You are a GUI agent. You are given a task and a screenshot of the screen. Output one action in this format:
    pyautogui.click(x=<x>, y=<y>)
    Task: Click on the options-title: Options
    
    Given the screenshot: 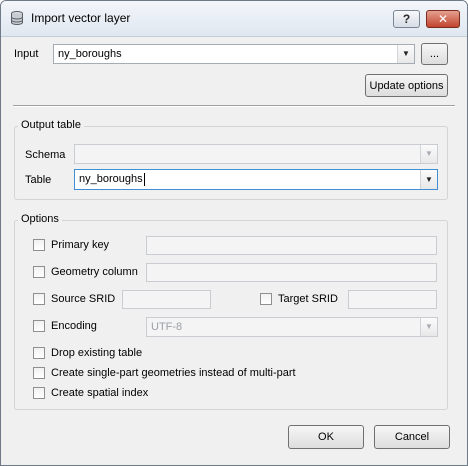 What is the action you would take?
    pyautogui.click(x=40, y=219)
    